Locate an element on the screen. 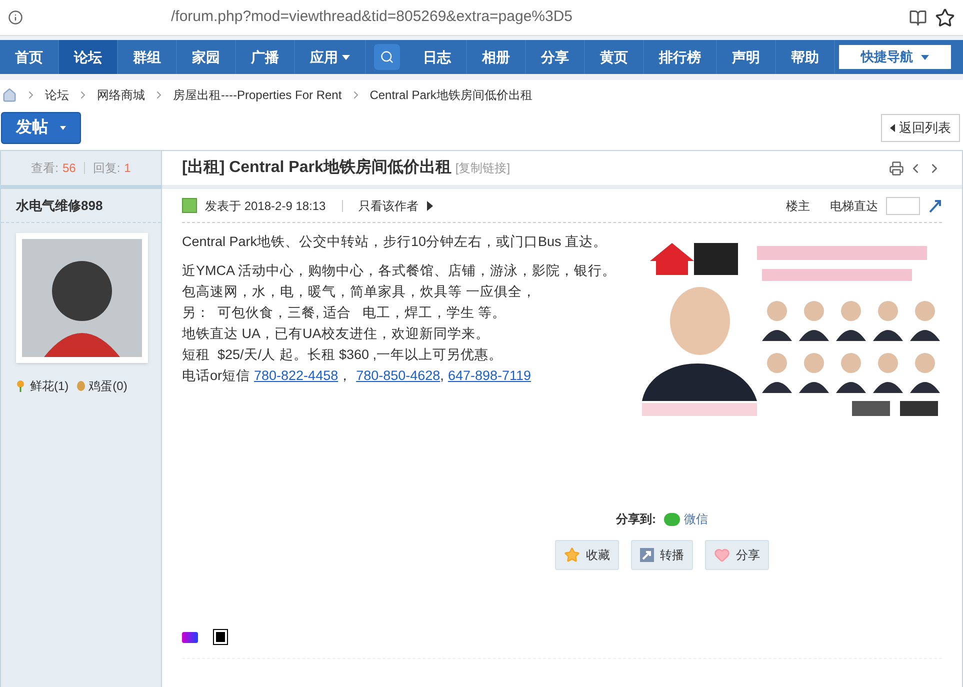 This screenshot has width=963, height=687. post-button: 发帖 is located at coordinates (41, 128).